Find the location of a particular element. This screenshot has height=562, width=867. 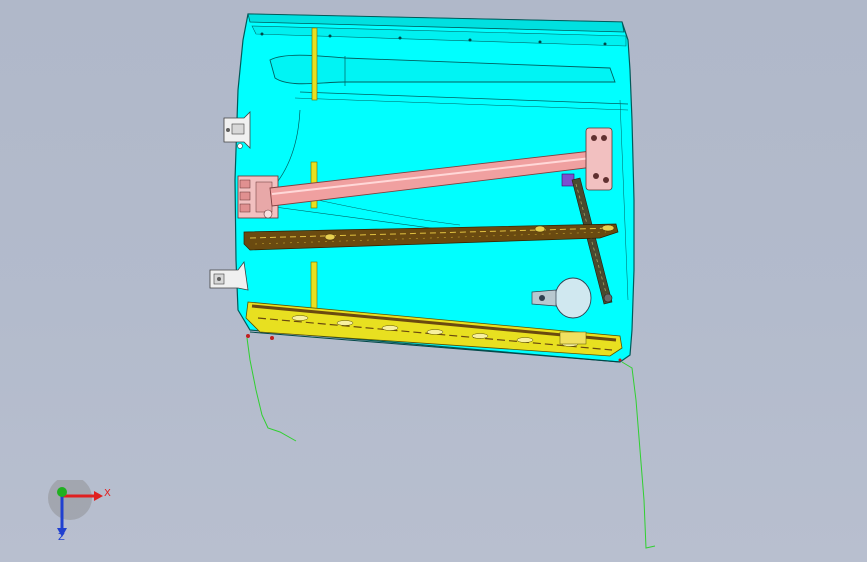

triad-z-label: Z is located at coordinates (61, 537).